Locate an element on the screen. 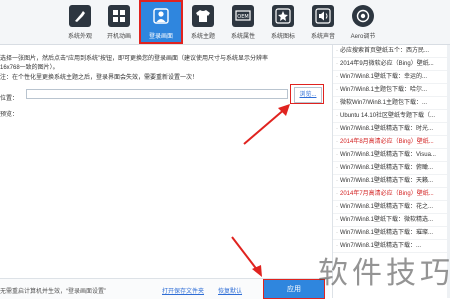 This screenshot has width=450, height=300. preview-label: 预览： is located at coordinates (9, 115).